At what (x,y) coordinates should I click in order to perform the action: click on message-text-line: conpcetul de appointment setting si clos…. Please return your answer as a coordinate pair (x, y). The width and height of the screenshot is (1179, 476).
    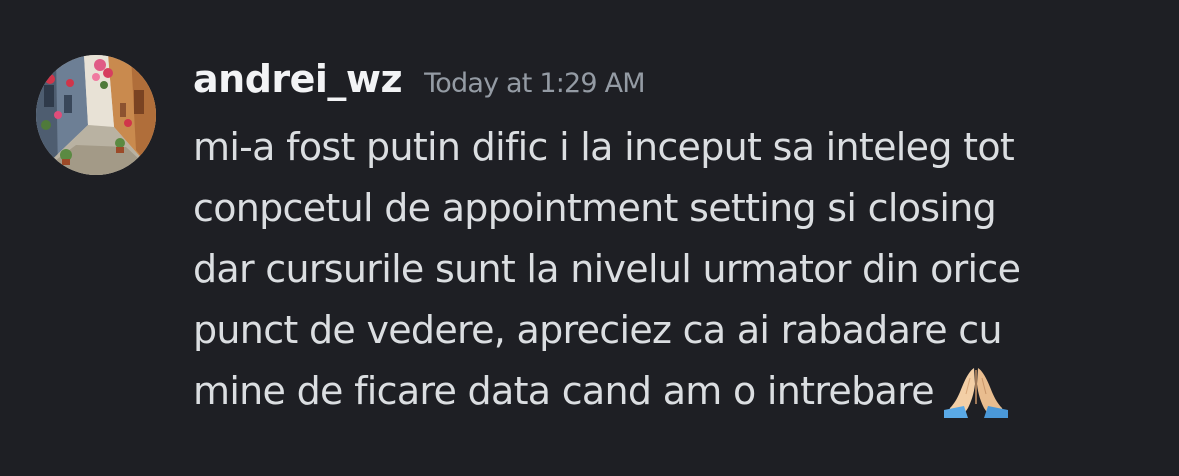
    Looking at the image, I should click on (595, 208).